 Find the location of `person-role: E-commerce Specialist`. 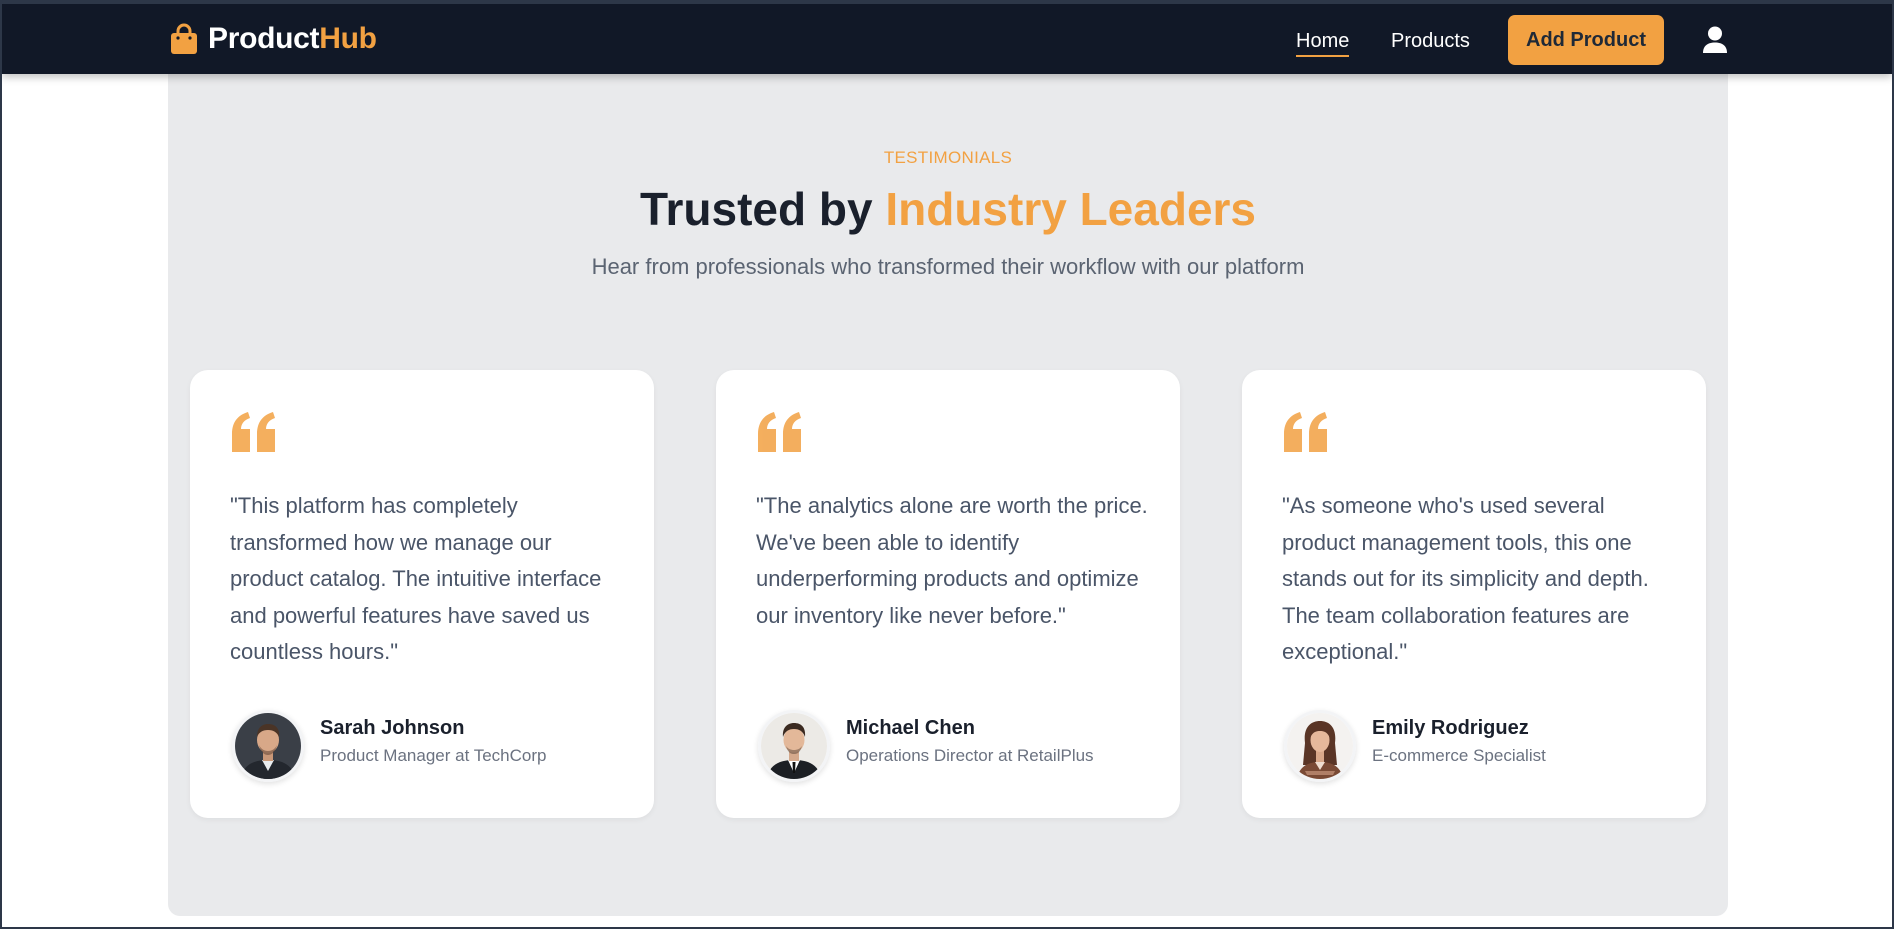

person-role: E-commerce Specialist is located at coordinates (1459, 755).